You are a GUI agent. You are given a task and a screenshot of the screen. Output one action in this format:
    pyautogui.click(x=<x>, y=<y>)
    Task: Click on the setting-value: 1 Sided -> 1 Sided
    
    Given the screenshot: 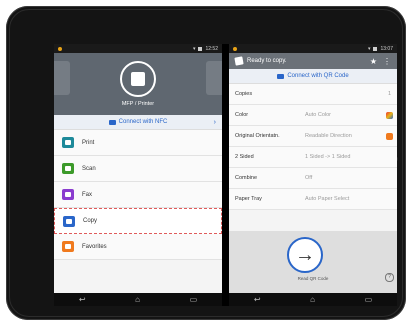 What is the action you would take?
    pyautogui.click(x=328, y=157)
    